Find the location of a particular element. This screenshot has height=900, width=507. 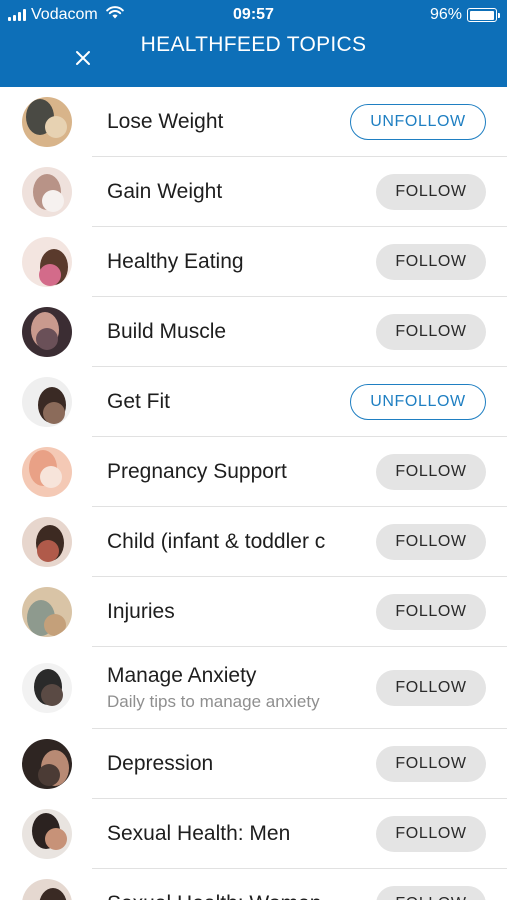

topic-row: Build Muscle FOLLOW is located at coordinates (253, 332).